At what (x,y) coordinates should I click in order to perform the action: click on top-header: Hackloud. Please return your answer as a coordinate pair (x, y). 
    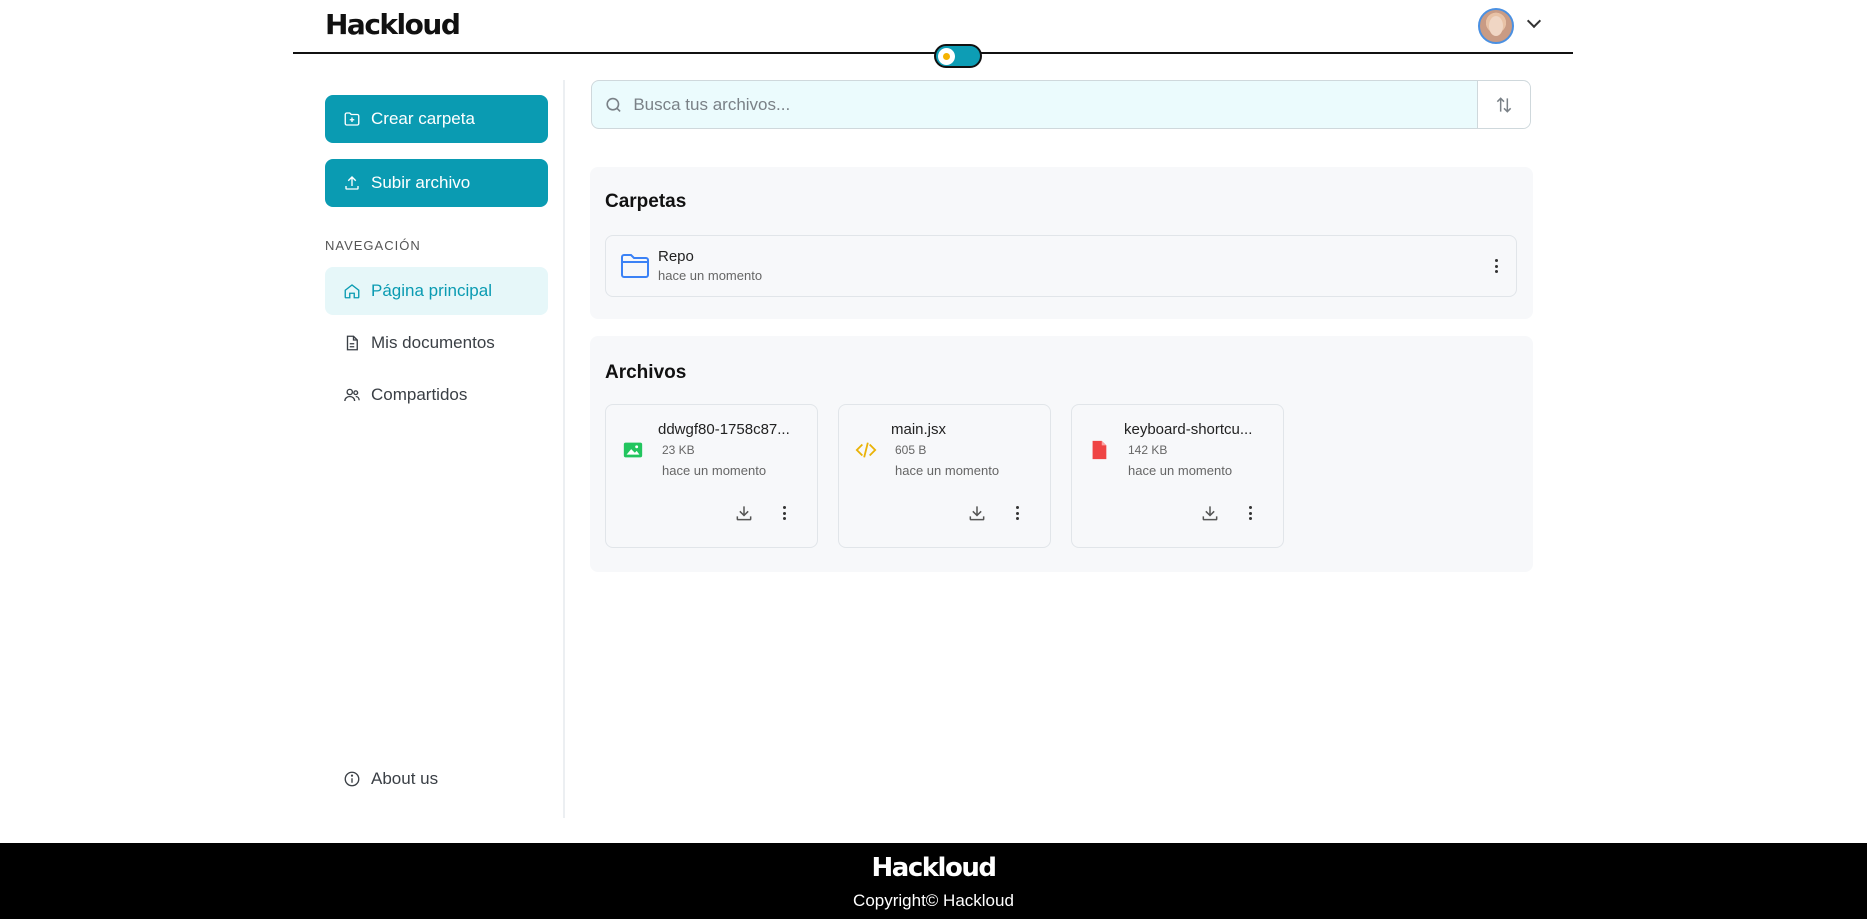
    Looking at the image, I should click on (933, 27).